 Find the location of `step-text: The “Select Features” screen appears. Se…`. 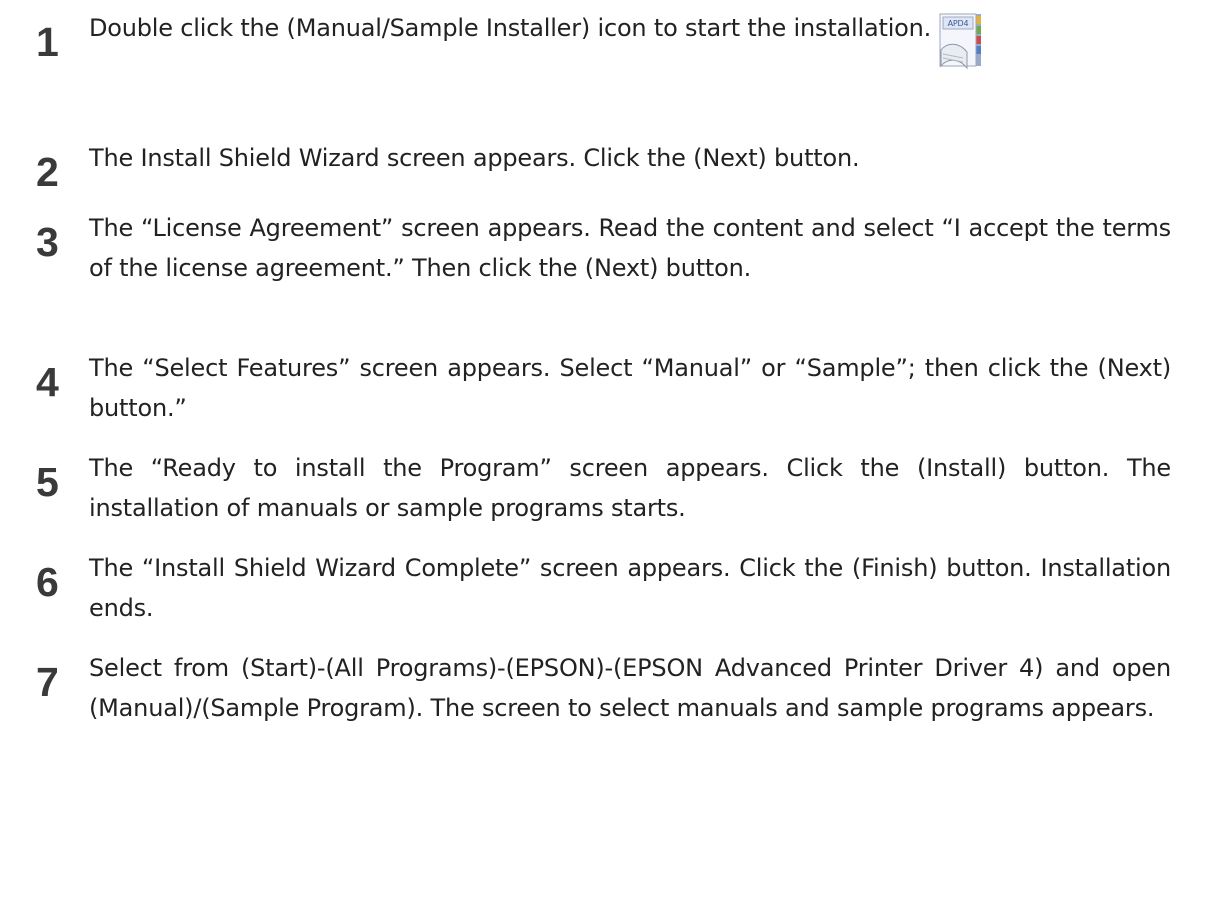

step-text: The “Select Features” screen appears. Se… is located at coordinates (630, 388).